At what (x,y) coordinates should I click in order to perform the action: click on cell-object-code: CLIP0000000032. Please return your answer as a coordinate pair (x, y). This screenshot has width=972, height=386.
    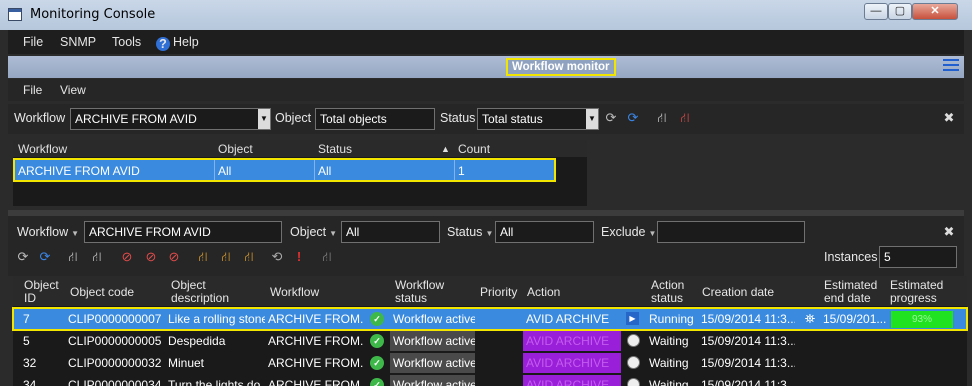
    Looking at the image, I should click on (115, 363).